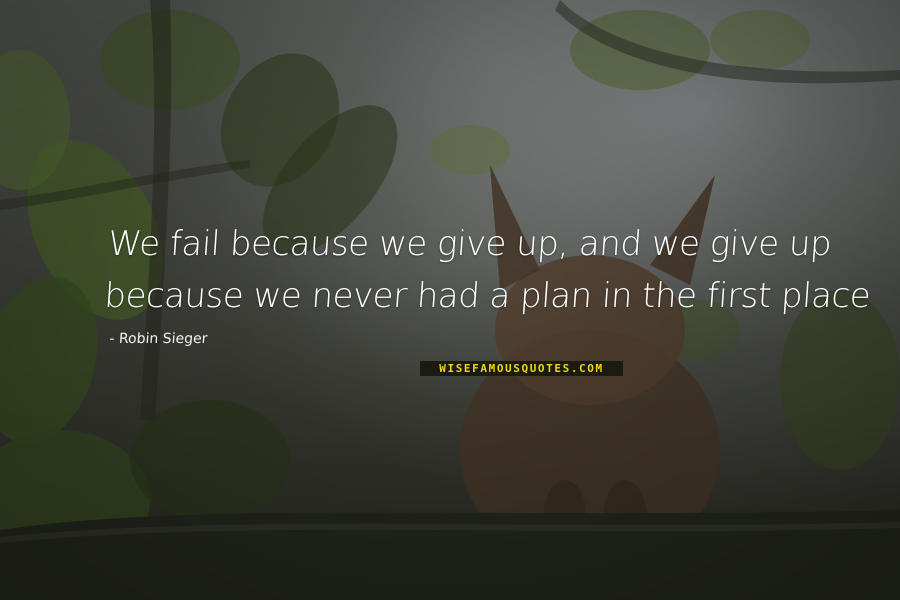 The height and width of the screenshot is (600, 900). I want to click on quote-author: - Robin Sieger, so click(158, 339).